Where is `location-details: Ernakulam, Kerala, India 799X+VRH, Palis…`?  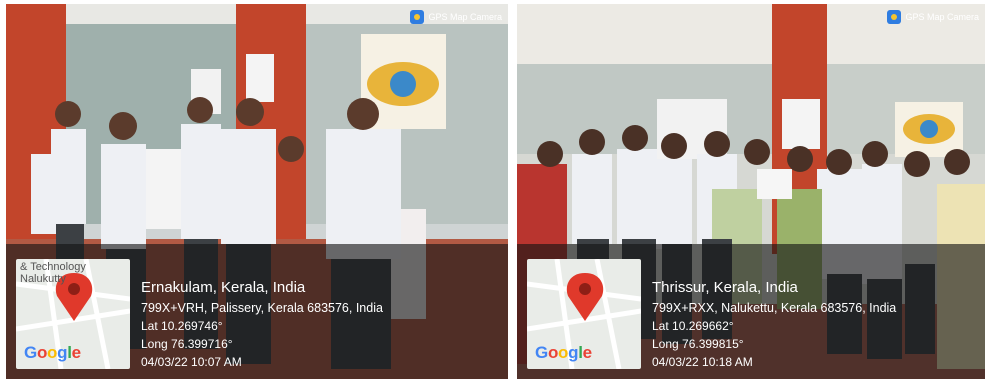 location-details: Ernakulam, Kerala, India 799X+VRH, Palis… is located at coordinates (262, 325).